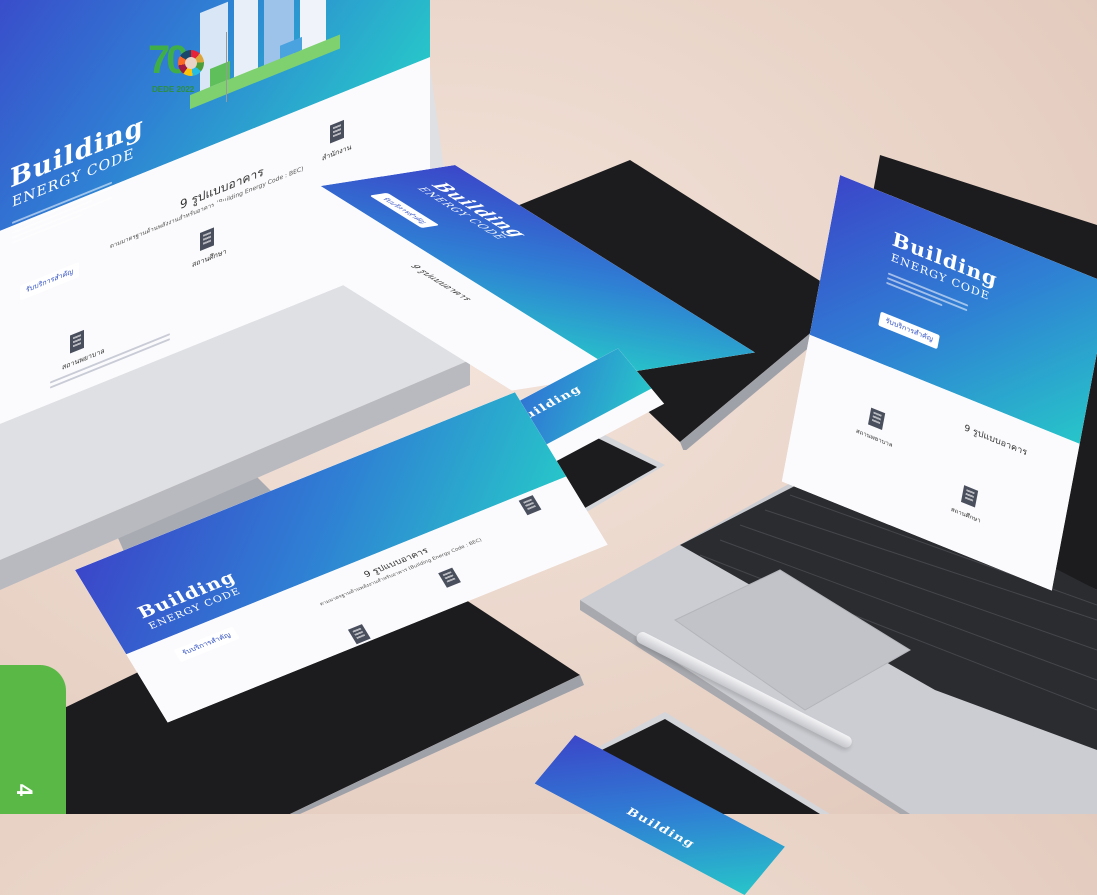  Describe the element at coordinates (33, 739) in the screenshot. I see `page-number-tab: 4` at that location.